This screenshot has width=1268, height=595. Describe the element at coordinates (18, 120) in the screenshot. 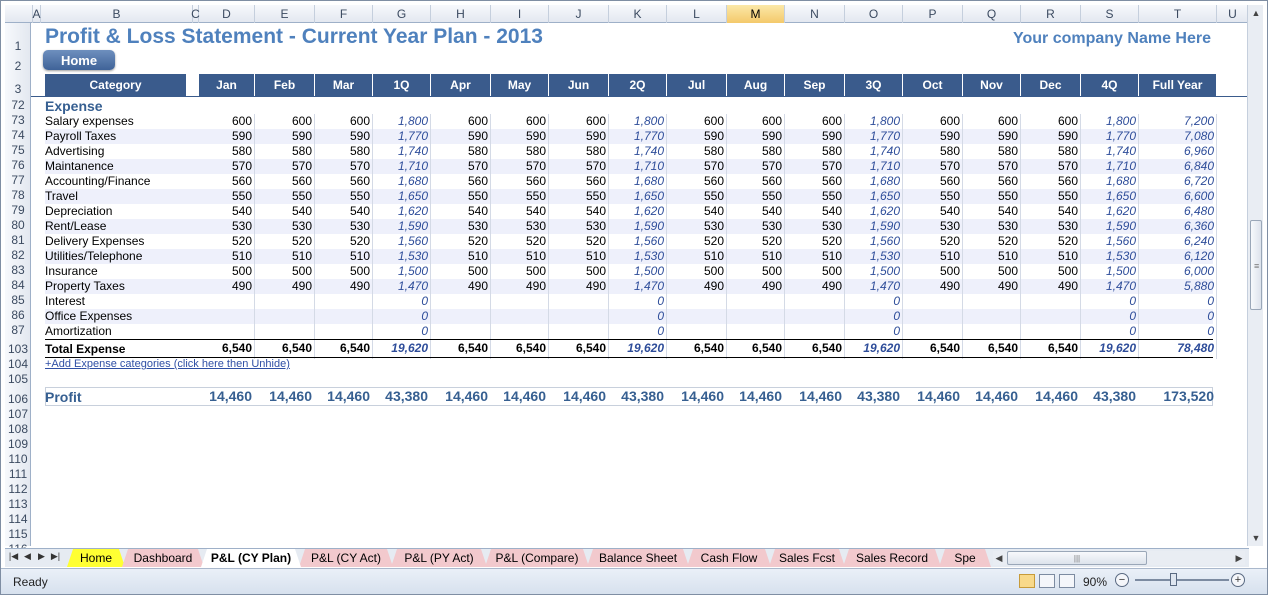

I see `row-header-73: 73` at that location.